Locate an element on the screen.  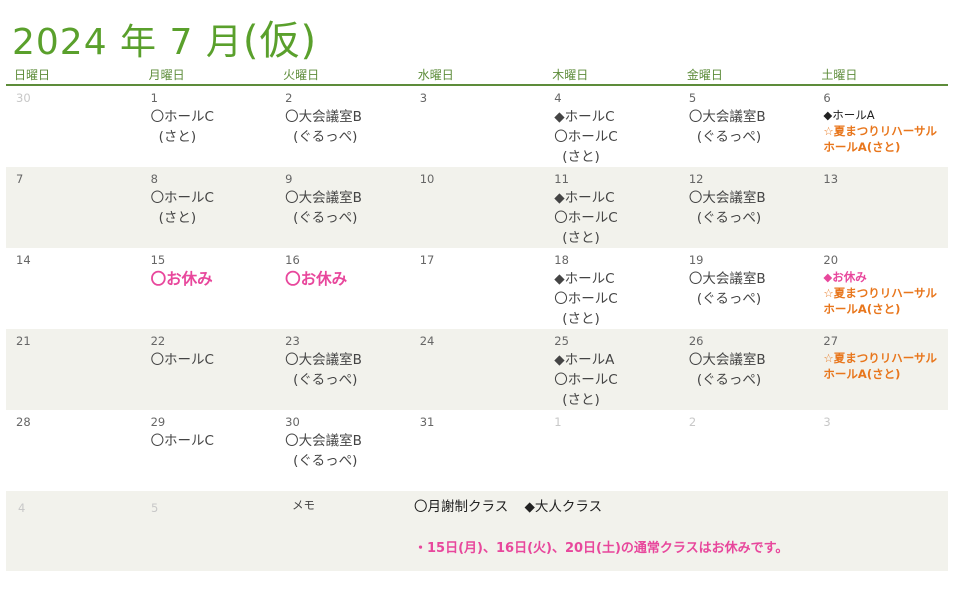
day-cell-sun: 14 is located at coordinates (73, 288).